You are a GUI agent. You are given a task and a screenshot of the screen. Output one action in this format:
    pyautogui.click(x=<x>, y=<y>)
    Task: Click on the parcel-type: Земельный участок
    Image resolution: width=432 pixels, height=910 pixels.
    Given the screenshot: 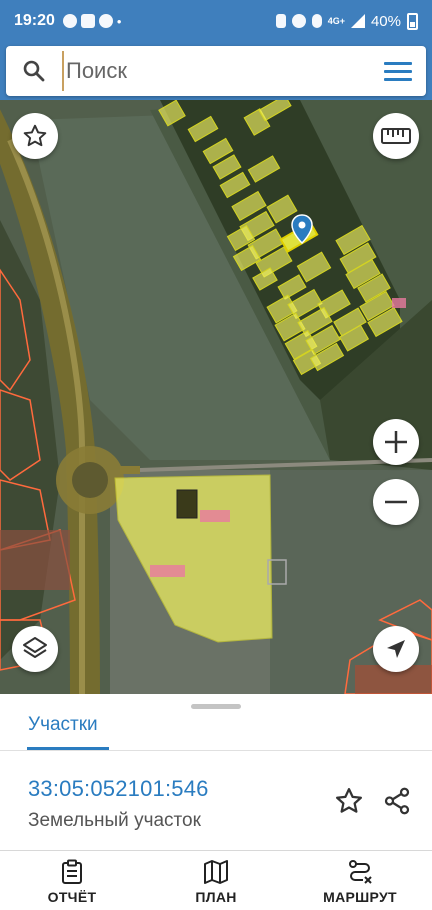 What is the action you would take?
    pyautogui.click(x=114, y=820)
    